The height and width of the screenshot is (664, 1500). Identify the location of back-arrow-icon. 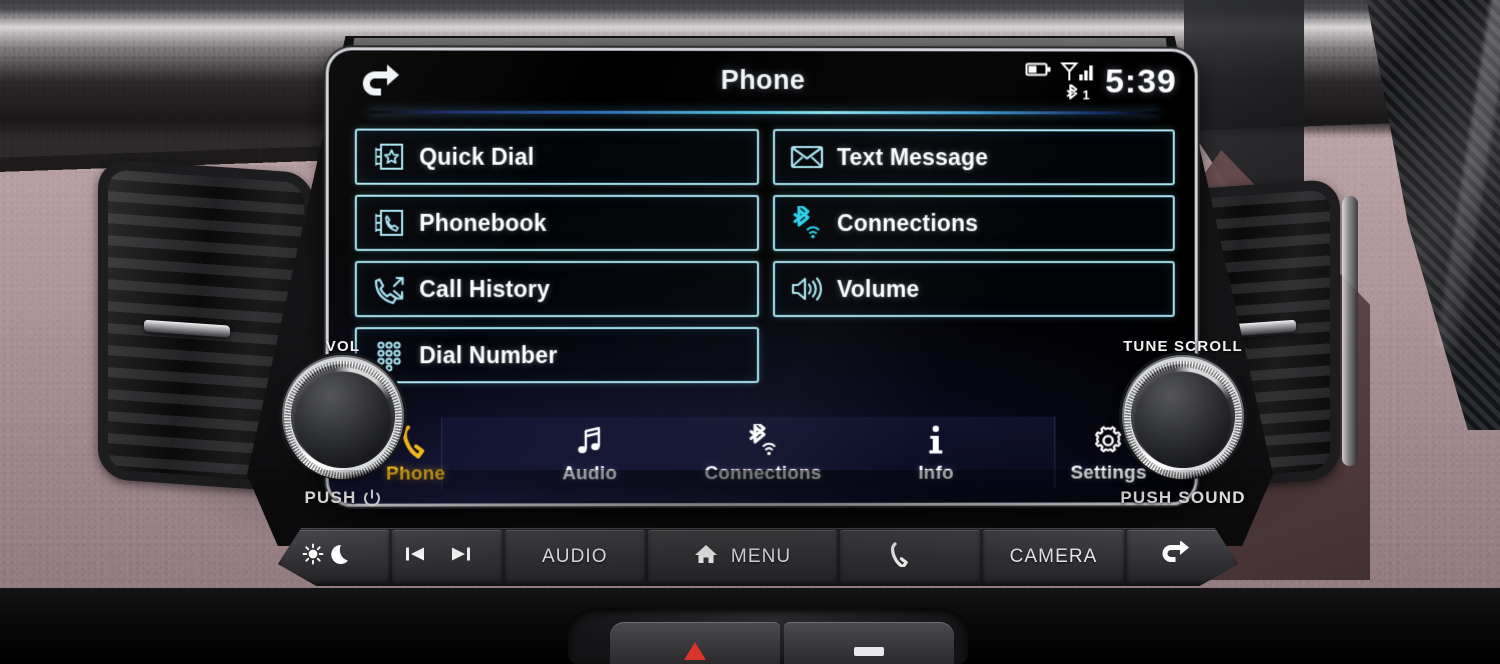
(1175, 556).